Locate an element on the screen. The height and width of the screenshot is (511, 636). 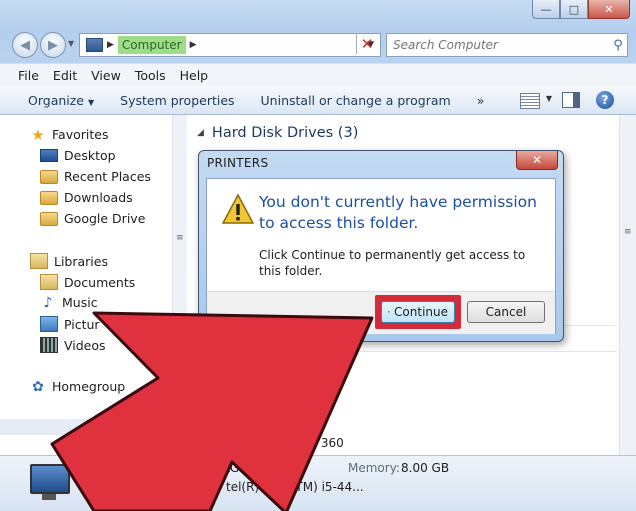
nav-downloads: Downloads is located at coordinates (86, 197).